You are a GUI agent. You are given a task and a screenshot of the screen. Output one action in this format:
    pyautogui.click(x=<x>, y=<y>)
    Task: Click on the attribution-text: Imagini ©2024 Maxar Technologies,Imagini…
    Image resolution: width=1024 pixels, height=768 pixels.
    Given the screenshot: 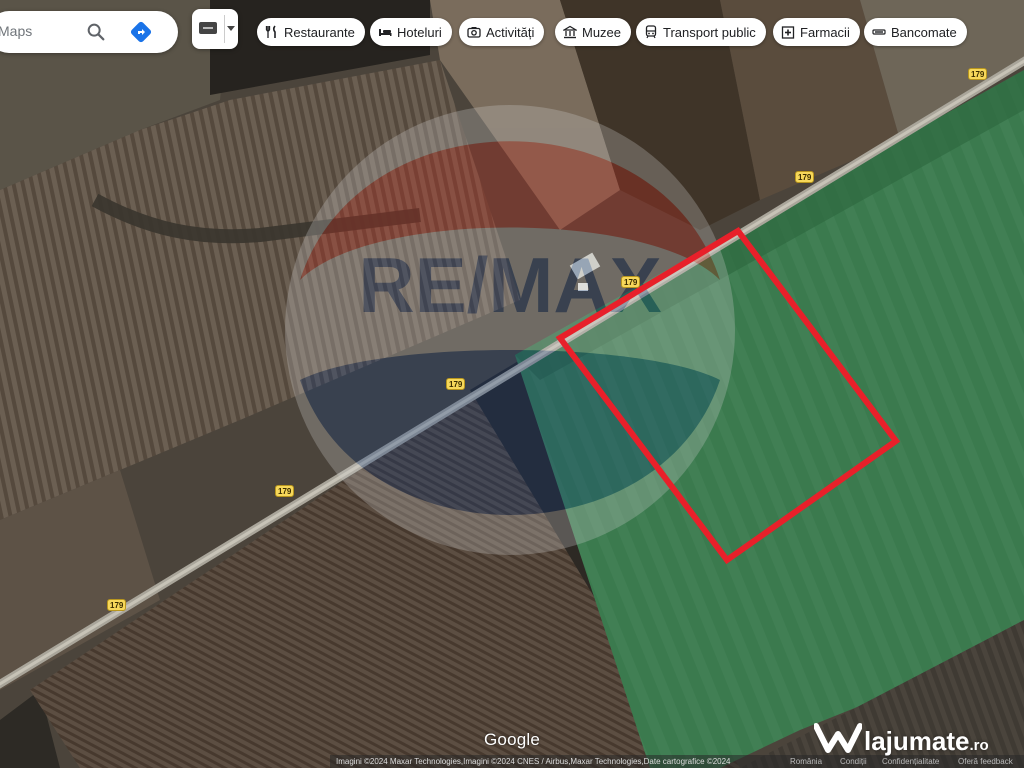 What is the action you would take?
    pyautogui.click(x=533, y=761)
    